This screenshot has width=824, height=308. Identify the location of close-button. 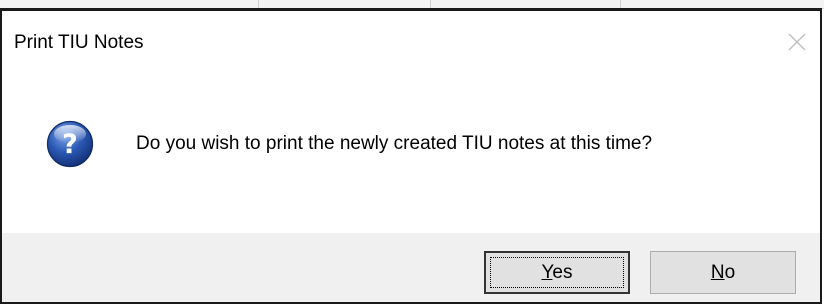
(797, 42).